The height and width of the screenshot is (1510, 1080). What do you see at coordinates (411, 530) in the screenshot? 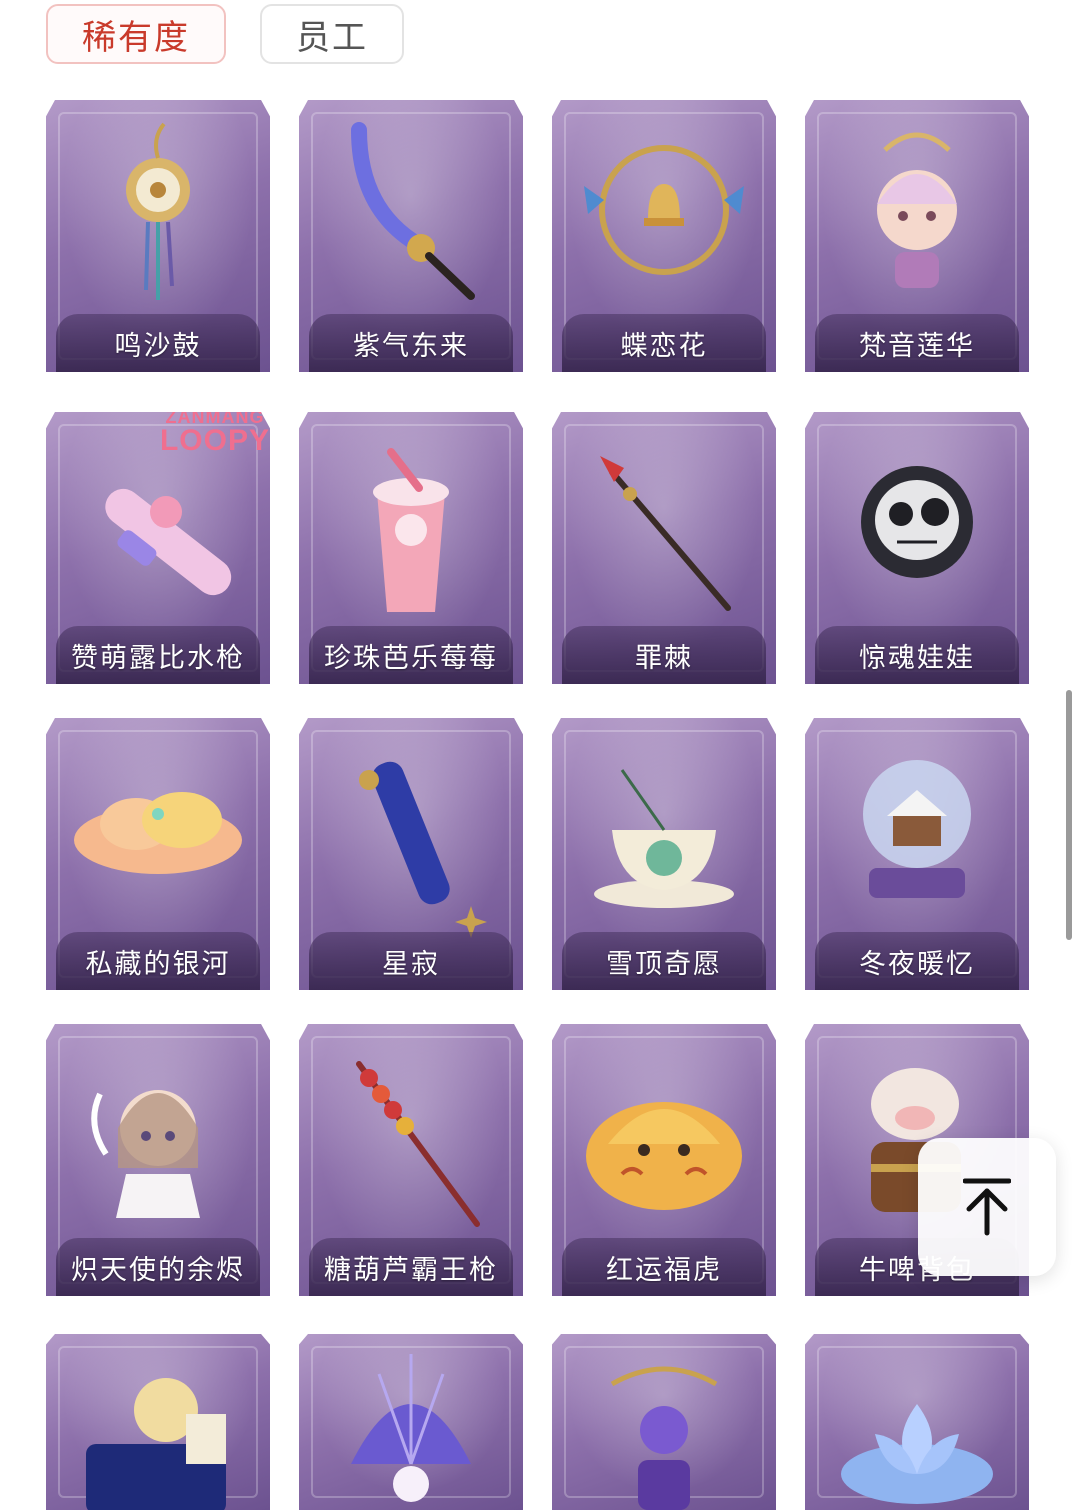
I see `bubble-tea-icon` at bounding box center [411, 530].